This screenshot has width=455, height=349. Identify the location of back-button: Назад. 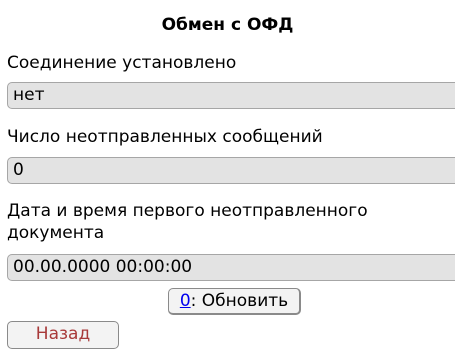
(63, 335).